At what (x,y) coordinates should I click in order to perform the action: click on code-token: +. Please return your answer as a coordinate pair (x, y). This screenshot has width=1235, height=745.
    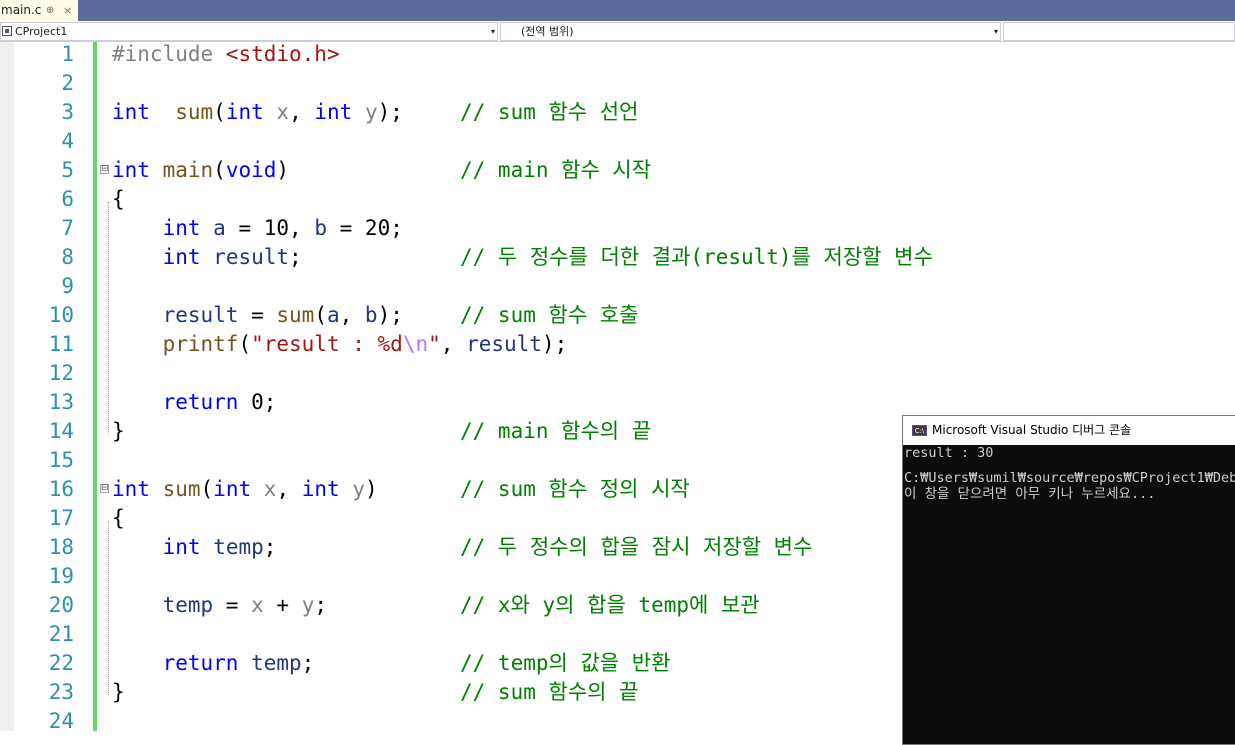
    Looking at the image, I should click on (282, 605).